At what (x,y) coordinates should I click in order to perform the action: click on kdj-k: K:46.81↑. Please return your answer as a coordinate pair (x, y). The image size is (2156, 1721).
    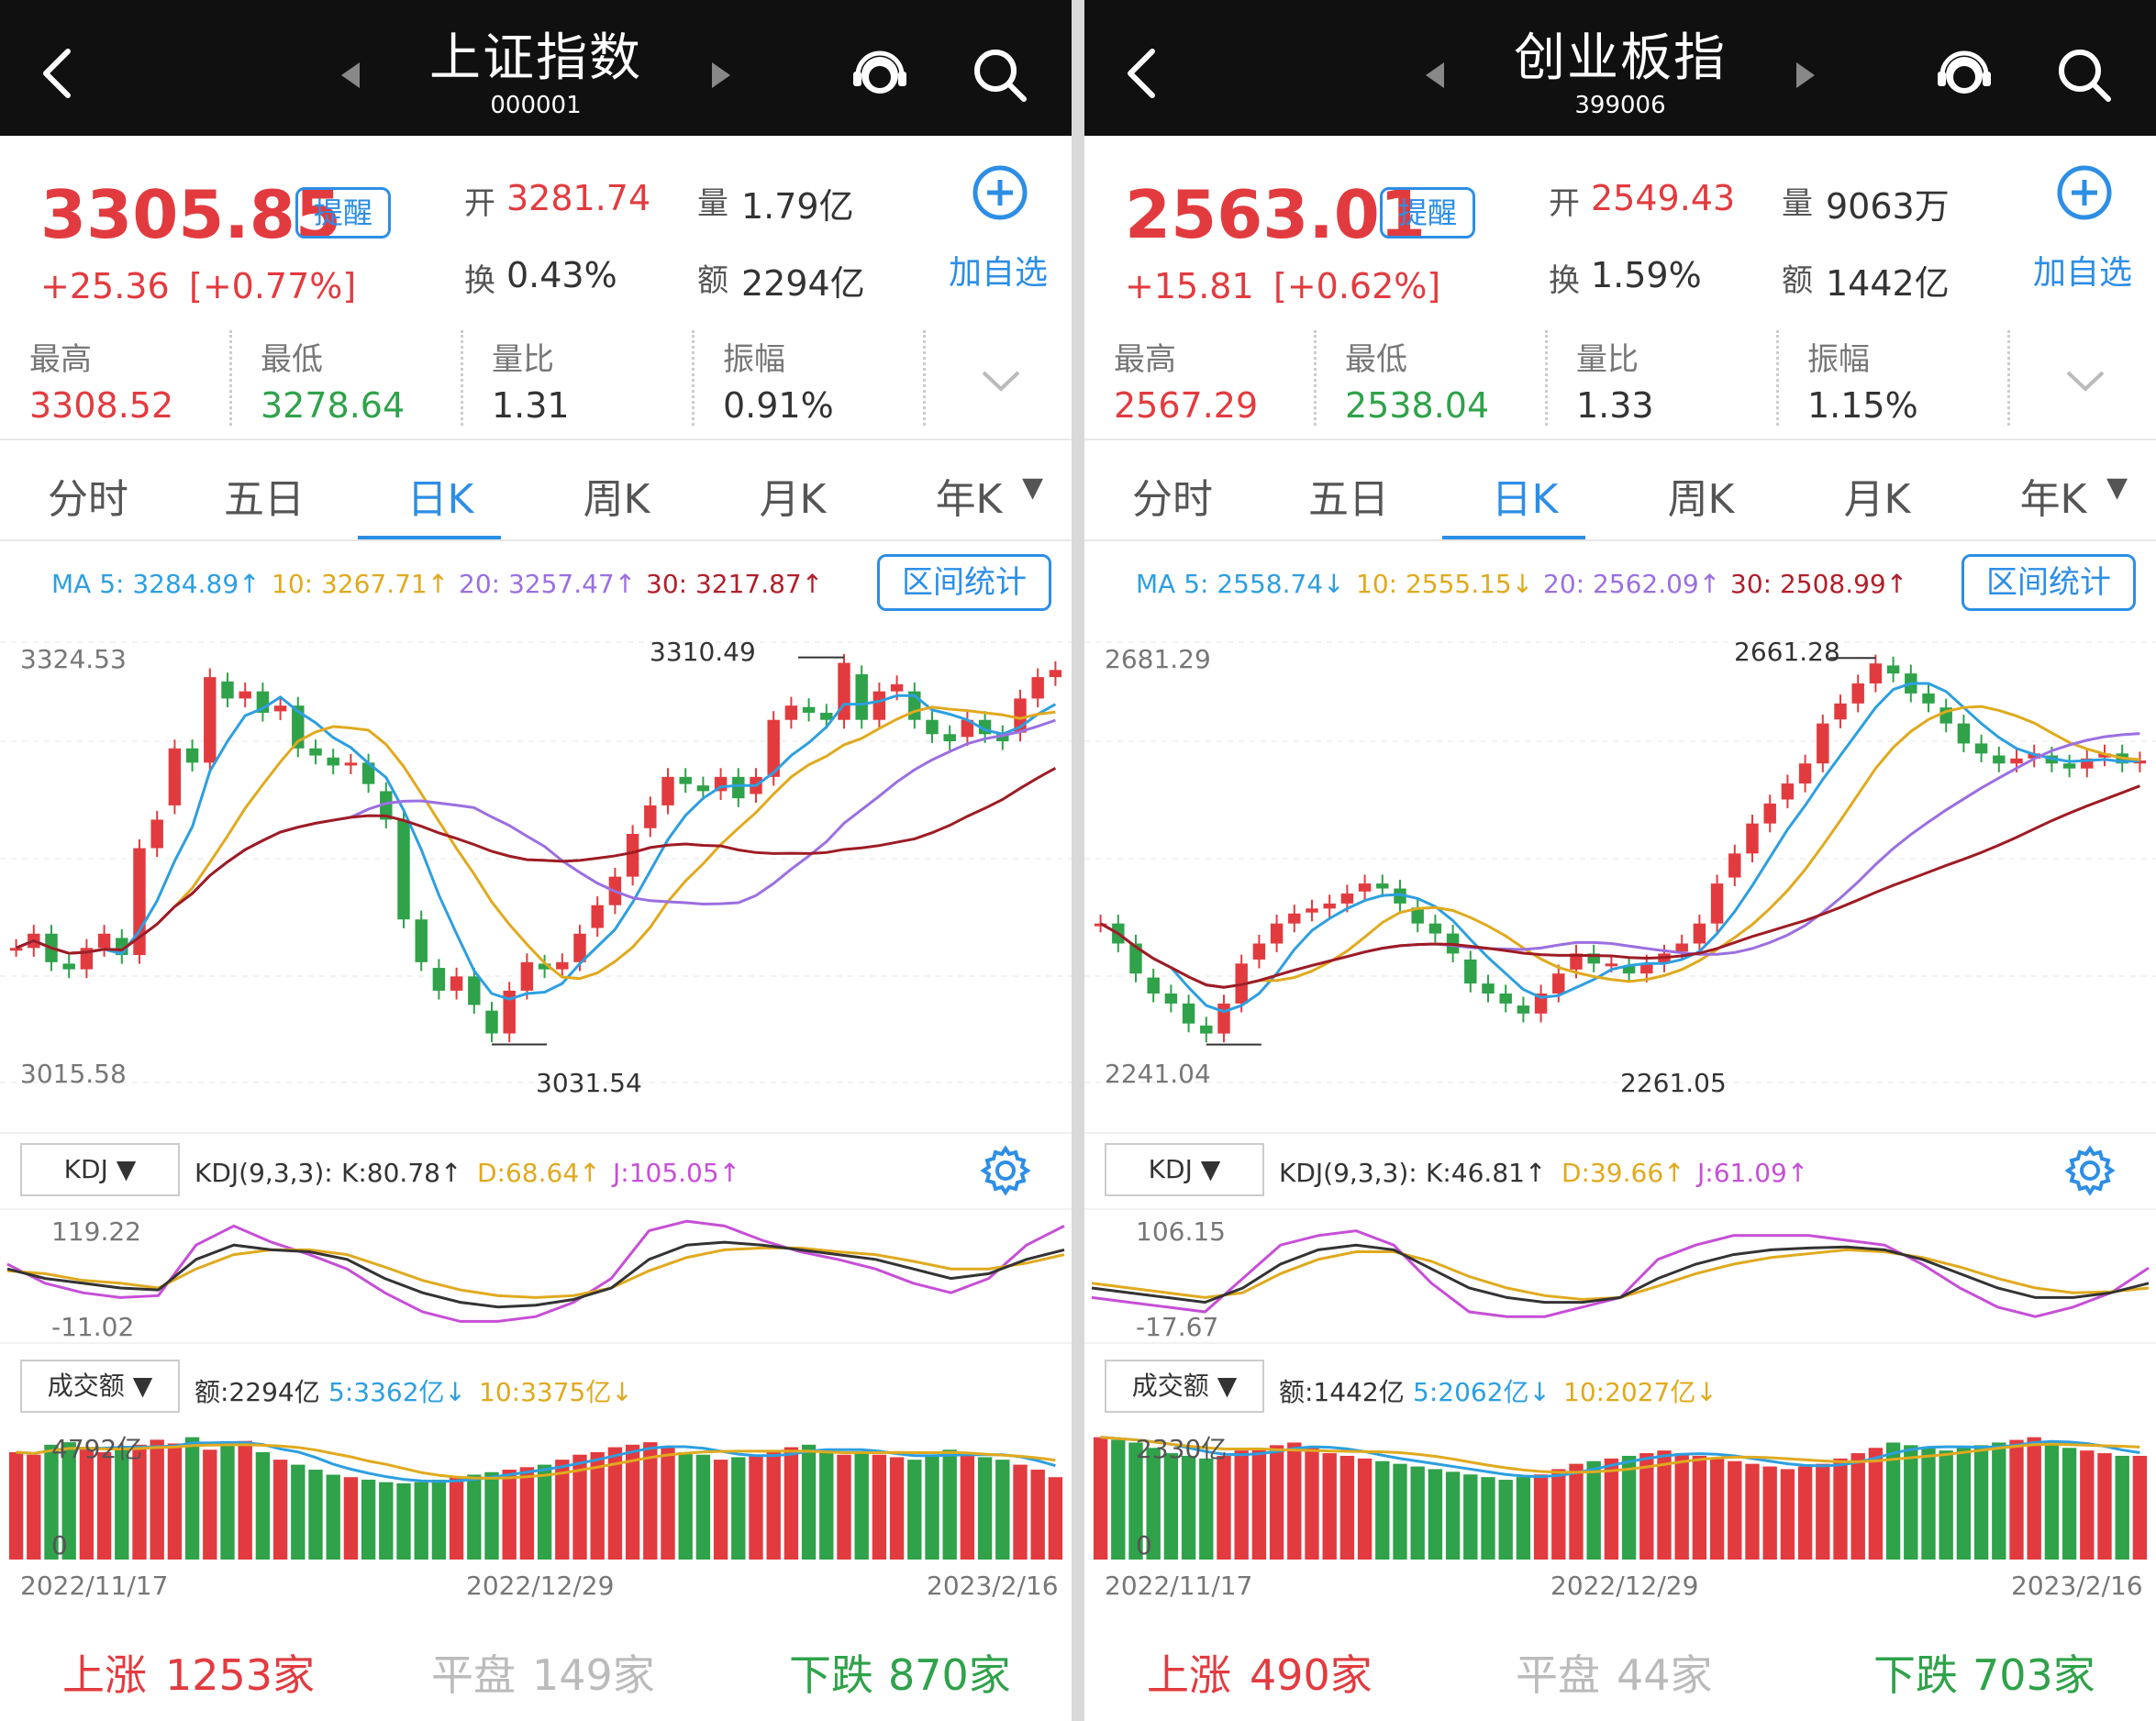
    Looking at the image, I should click on (1486, 1173).